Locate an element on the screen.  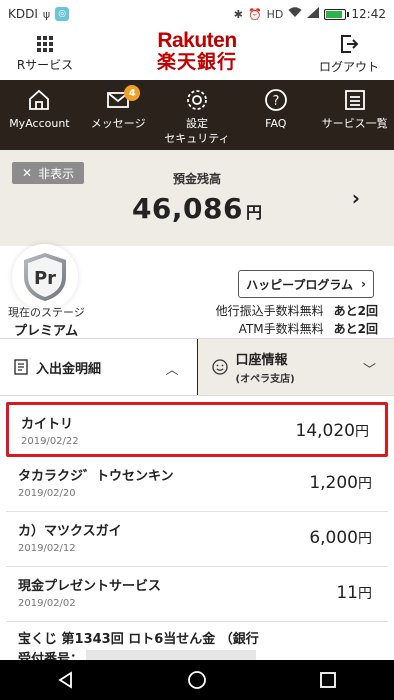
gear-icon is located at coordinates (197, 100).